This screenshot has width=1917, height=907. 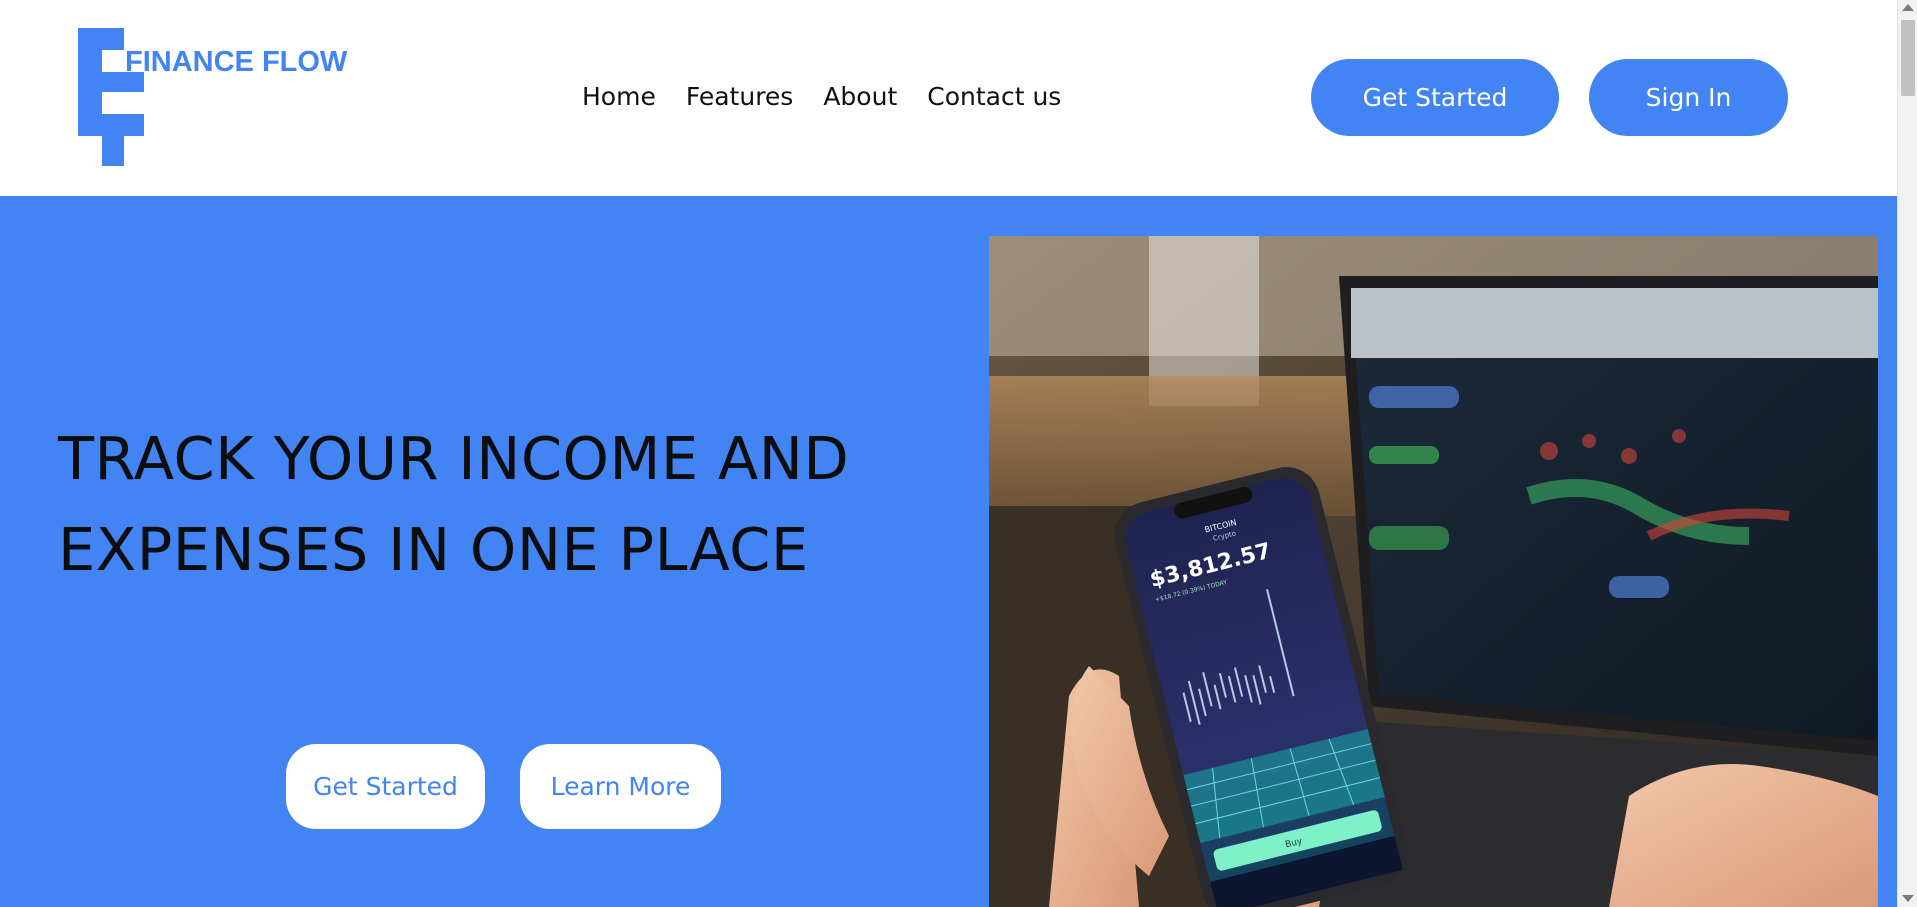 What do you see at coordinates (1907, 453) in the screenshot?
I see `page-scrollbar` at bounding box center [1907, 453].